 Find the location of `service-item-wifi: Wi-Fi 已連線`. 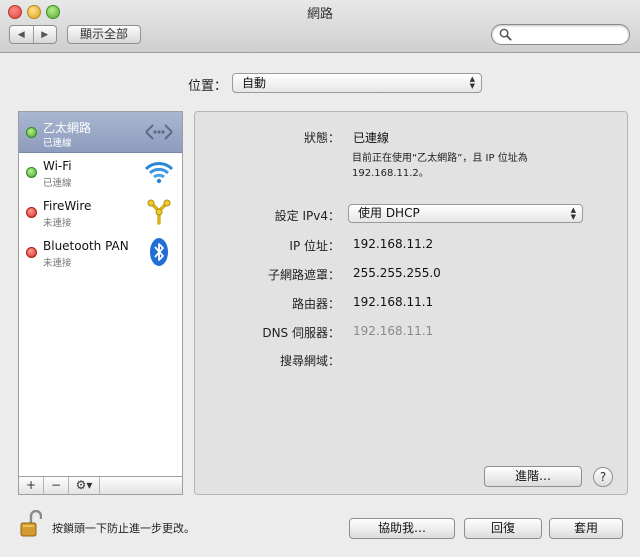

service-item-wifi: Wi-Fi 已連線 is located at coordinates (100, 172).